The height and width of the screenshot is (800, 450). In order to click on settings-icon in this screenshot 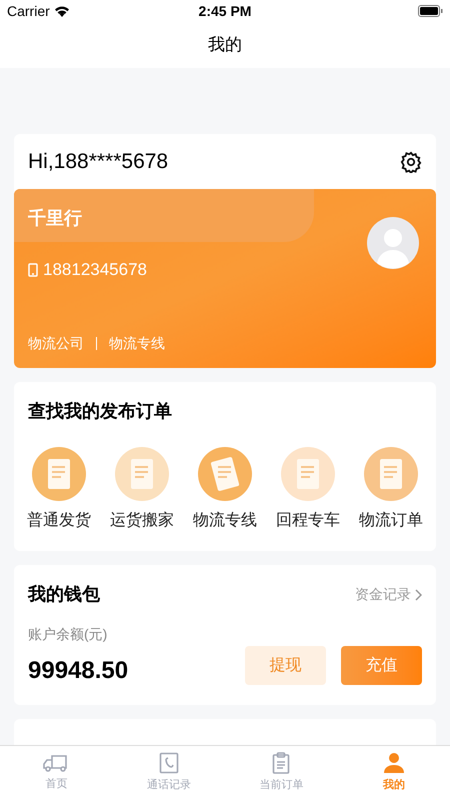, I will do `click(411, 161)`.